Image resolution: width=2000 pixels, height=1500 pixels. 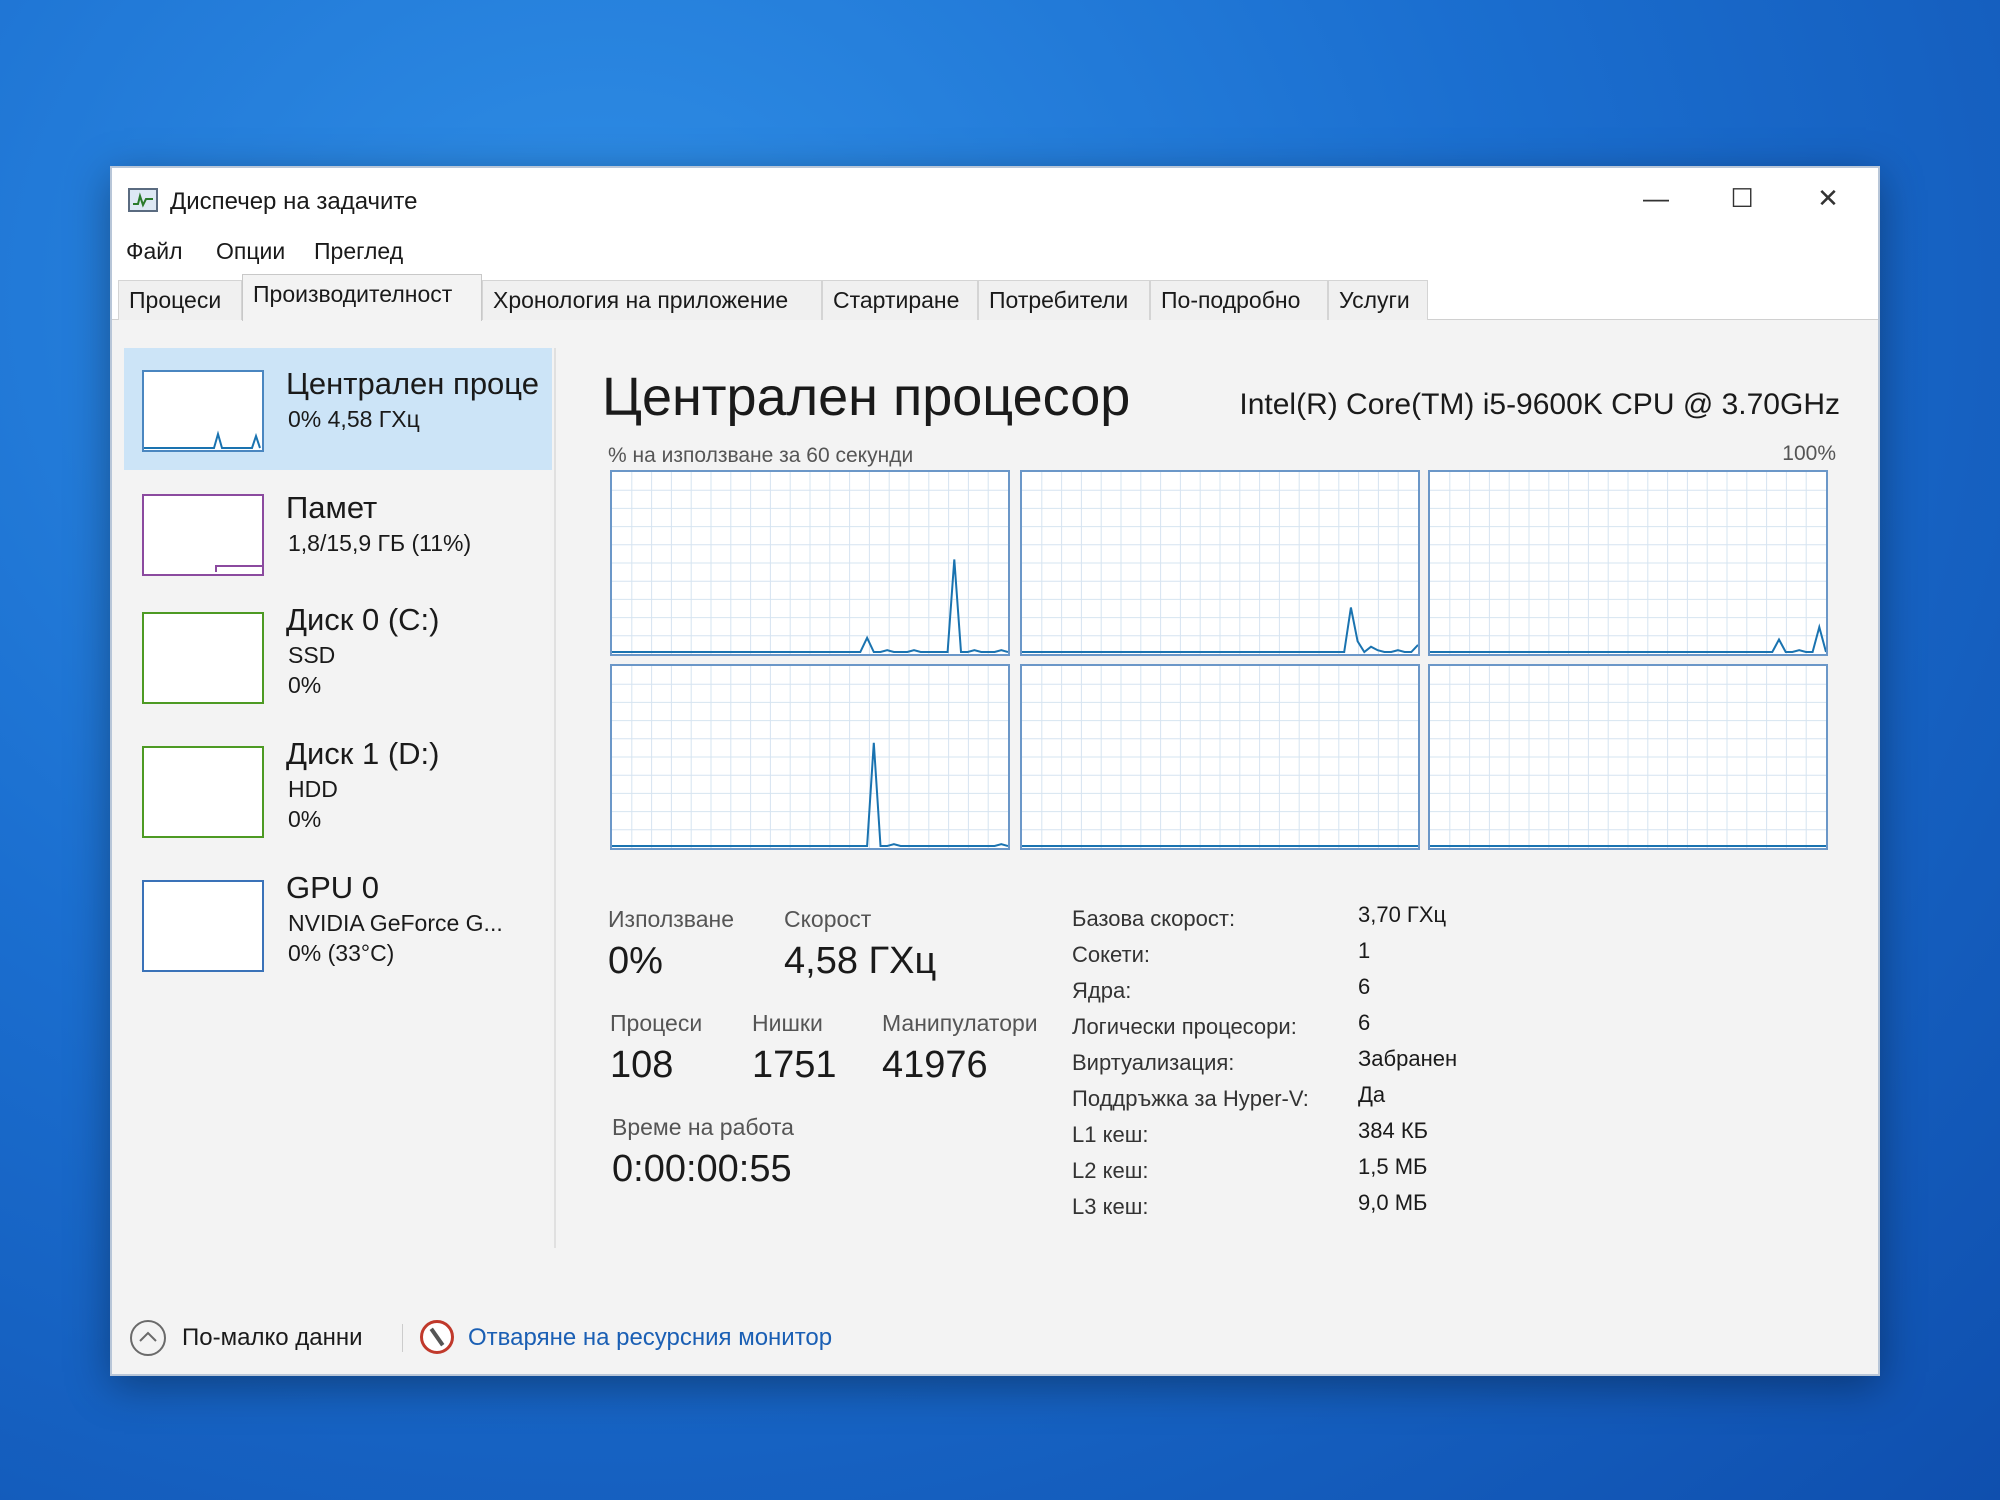 What do you see at coordinates (380, 543) in the screenshot?
I see `sidebar-item-detail: 1,8/15,9 ГБ (11%)` at bounding box center [380, 543].